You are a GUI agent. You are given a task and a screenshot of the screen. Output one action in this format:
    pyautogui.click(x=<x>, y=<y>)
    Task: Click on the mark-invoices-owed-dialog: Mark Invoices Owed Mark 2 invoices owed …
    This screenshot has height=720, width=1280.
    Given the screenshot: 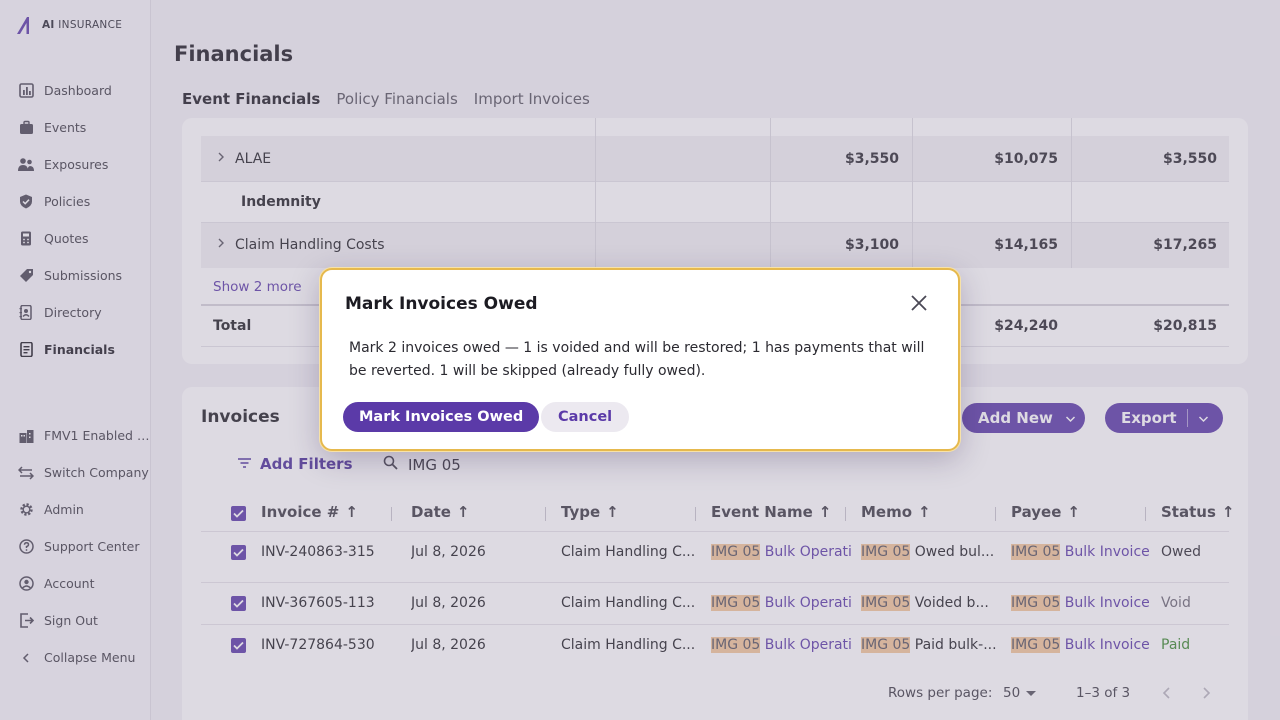 What is the action you would take?
    pyautogui.click(x=640, y=359)
    